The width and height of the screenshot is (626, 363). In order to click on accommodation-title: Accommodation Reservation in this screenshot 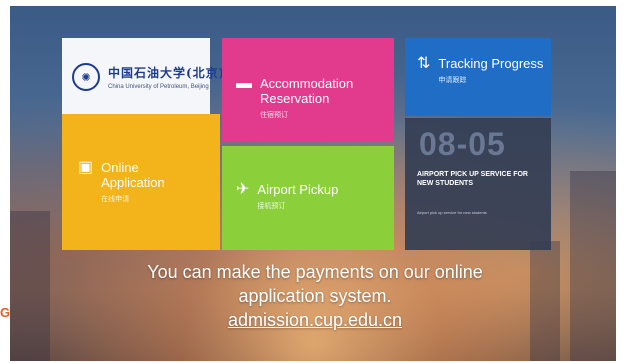, I will do `click(307, 91)`.